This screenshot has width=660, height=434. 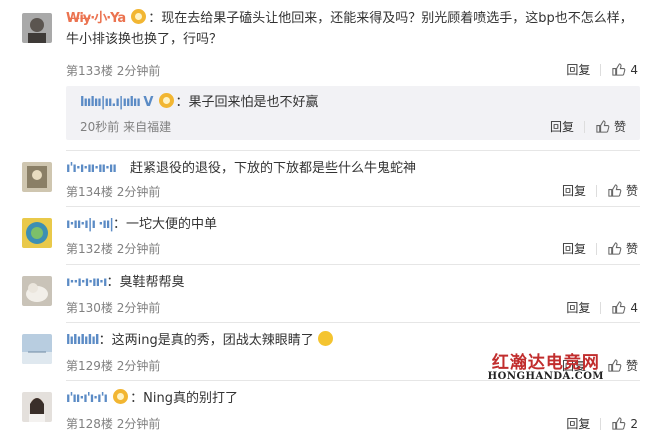 I want to click on like-count: 2, so click(x=634, y=423).